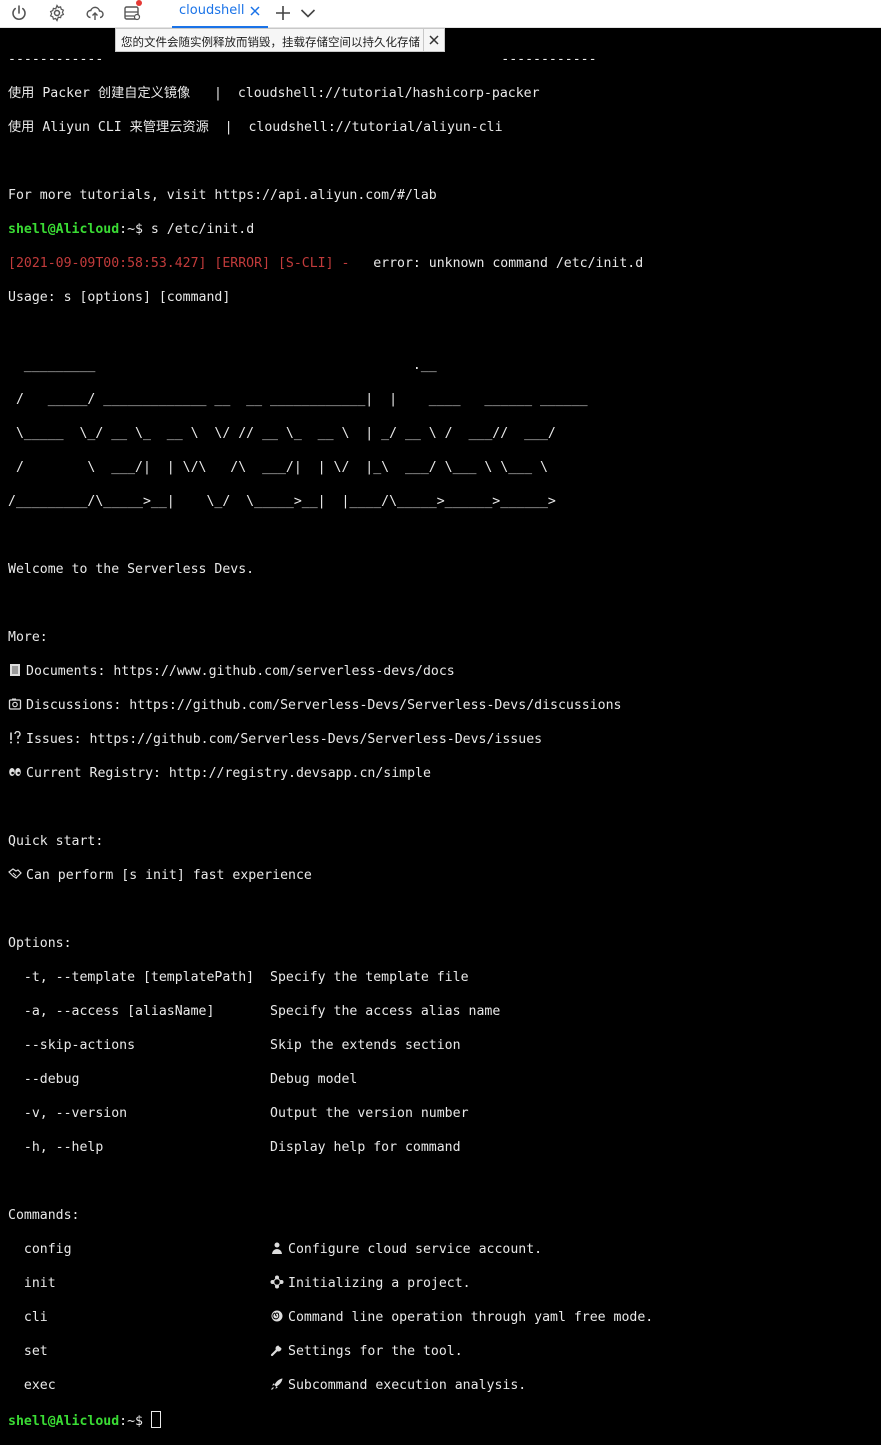  I want to click on cloud-upload-icon, so click(95, 13).